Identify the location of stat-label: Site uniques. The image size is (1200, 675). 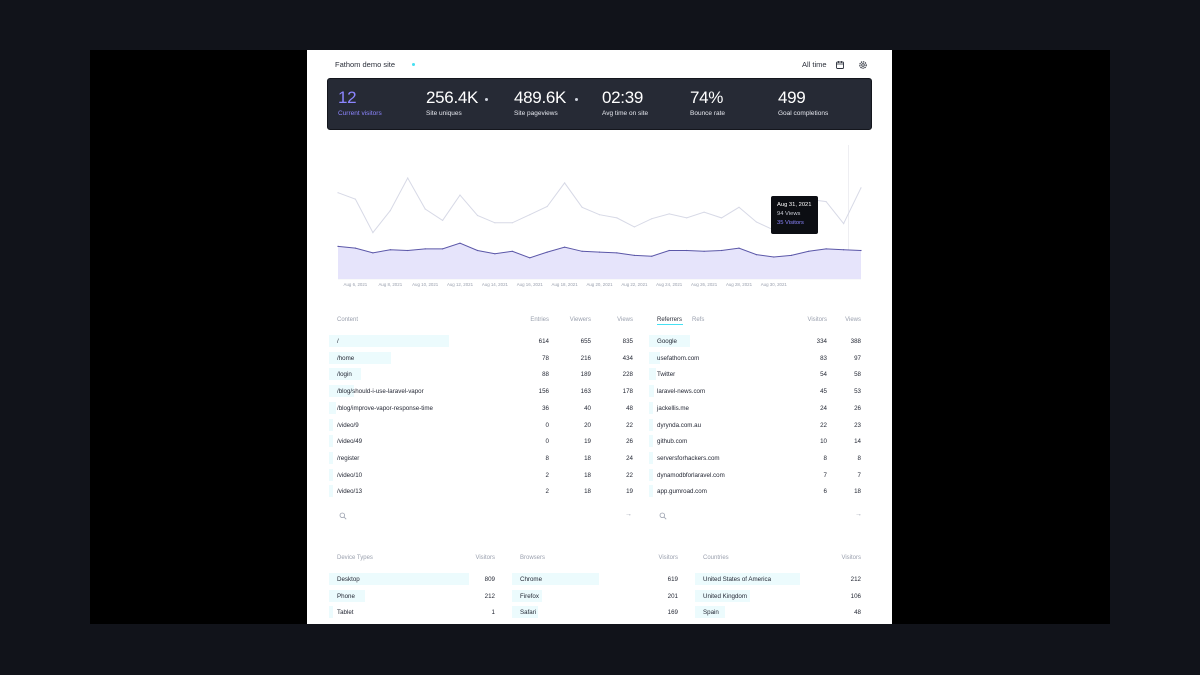
(444, 113).